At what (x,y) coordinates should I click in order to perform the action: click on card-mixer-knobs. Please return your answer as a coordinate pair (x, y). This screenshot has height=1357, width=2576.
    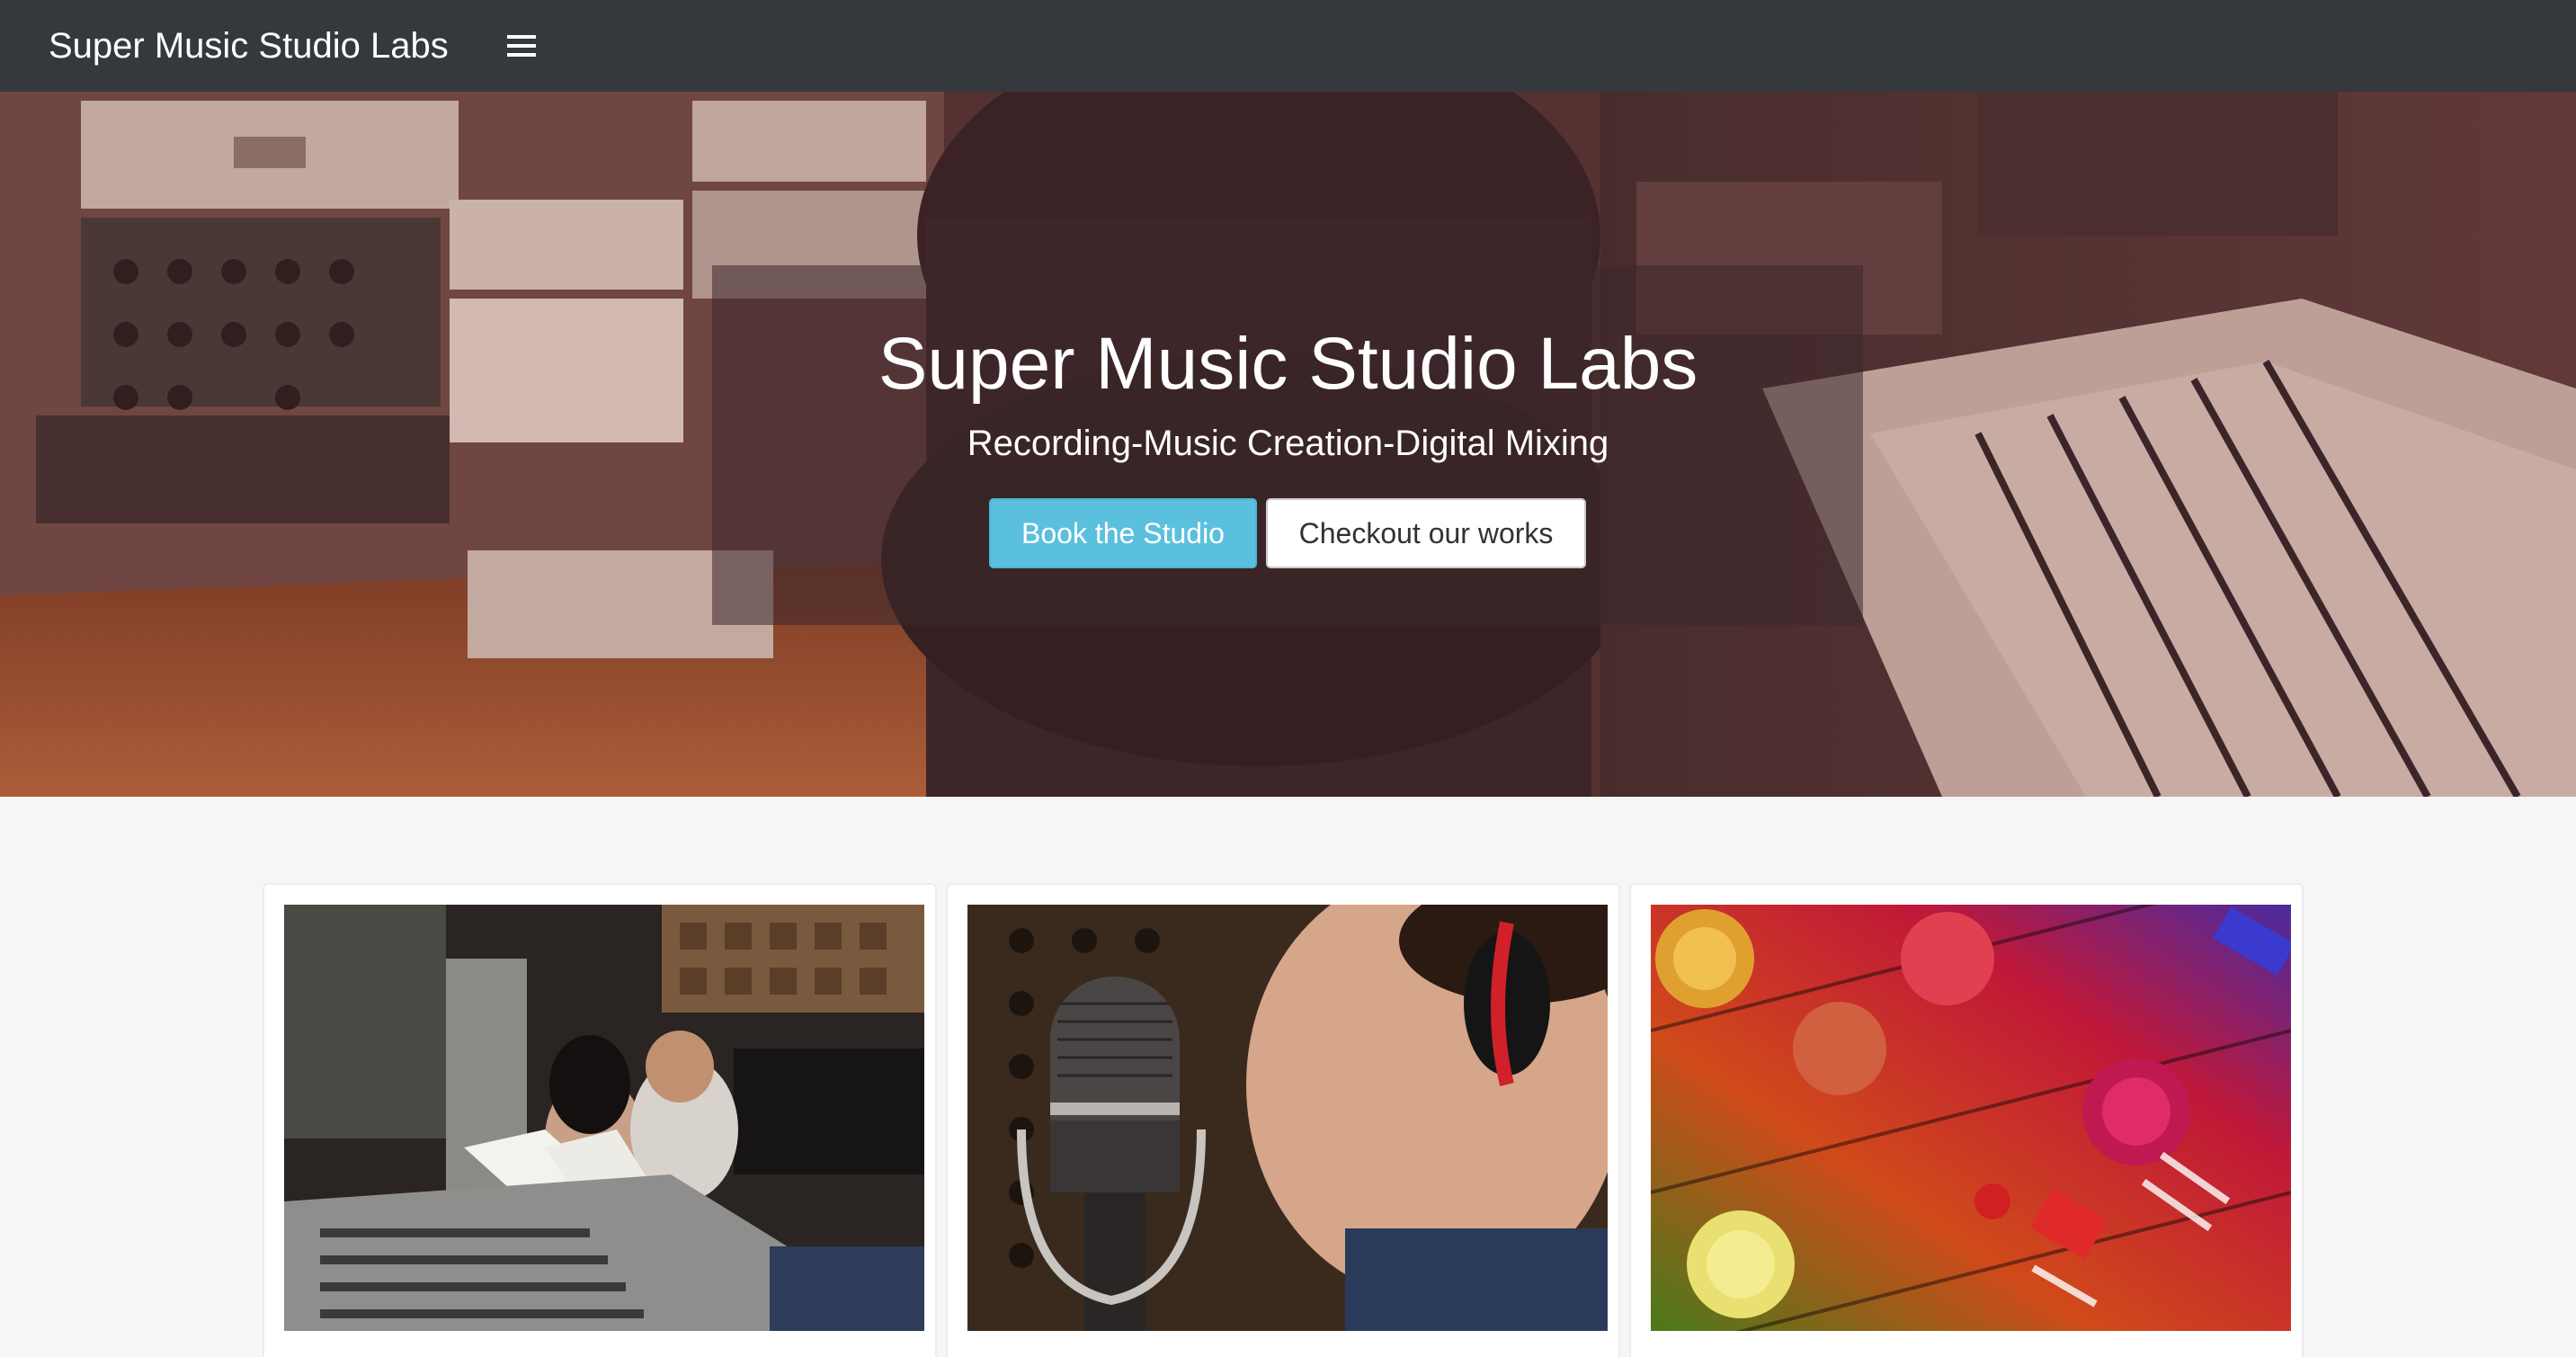
    Looking at the image, I should click on (1967, 1120).